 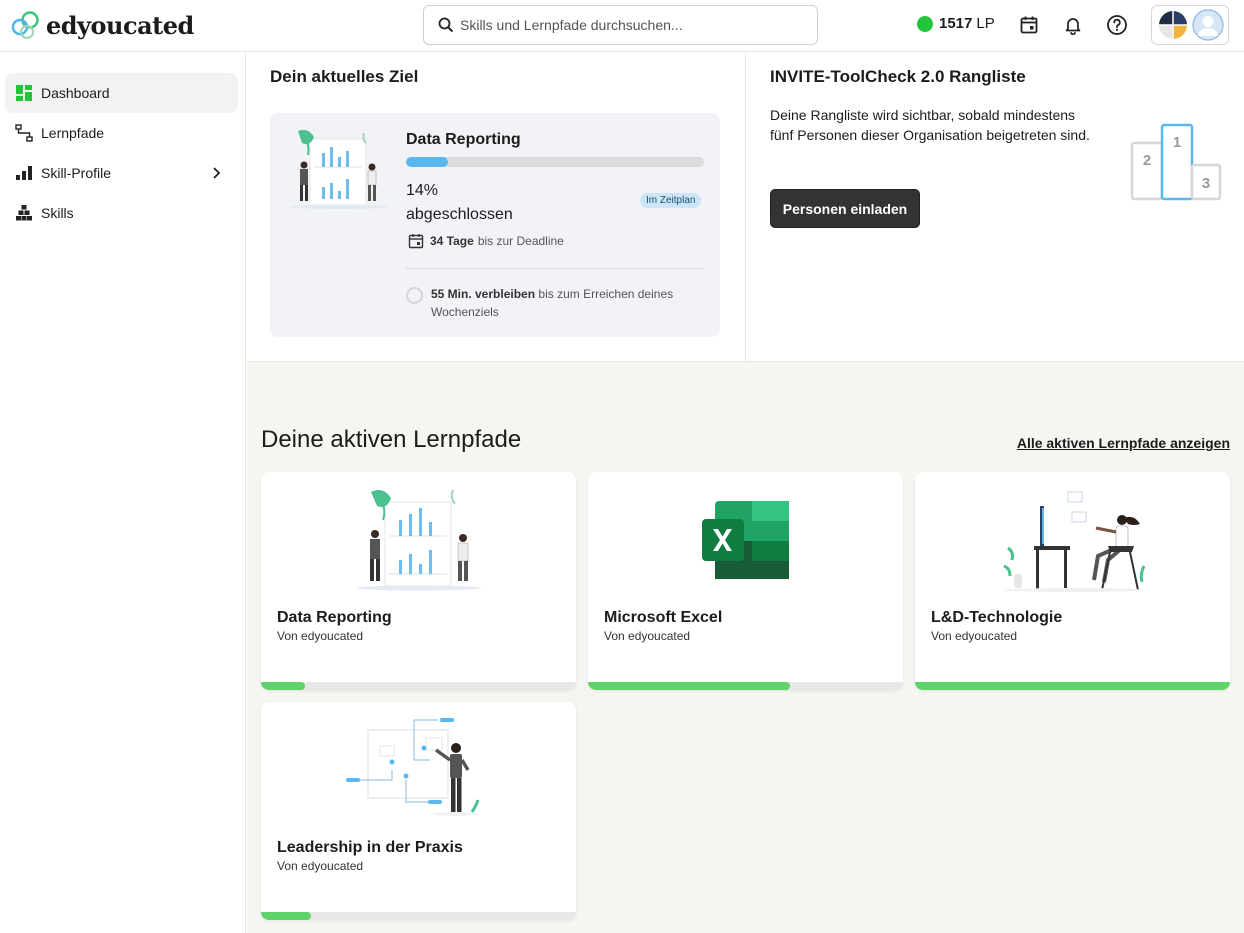 What do you see at coordinates (414, 295) in the screenshot?
I see `weekly-goal-progress-ring` at bounding box center [414, 295].